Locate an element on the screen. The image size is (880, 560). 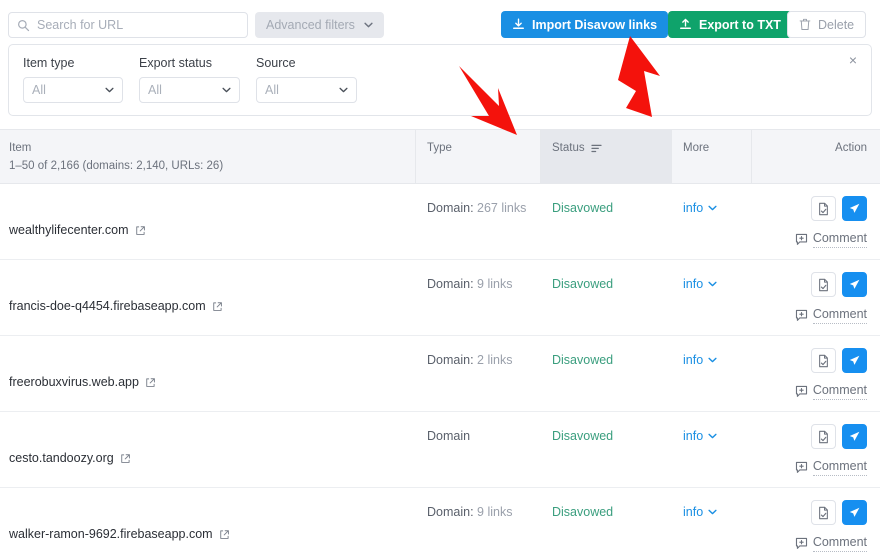
filter-source-select: All is located at coordinates (306, 90).